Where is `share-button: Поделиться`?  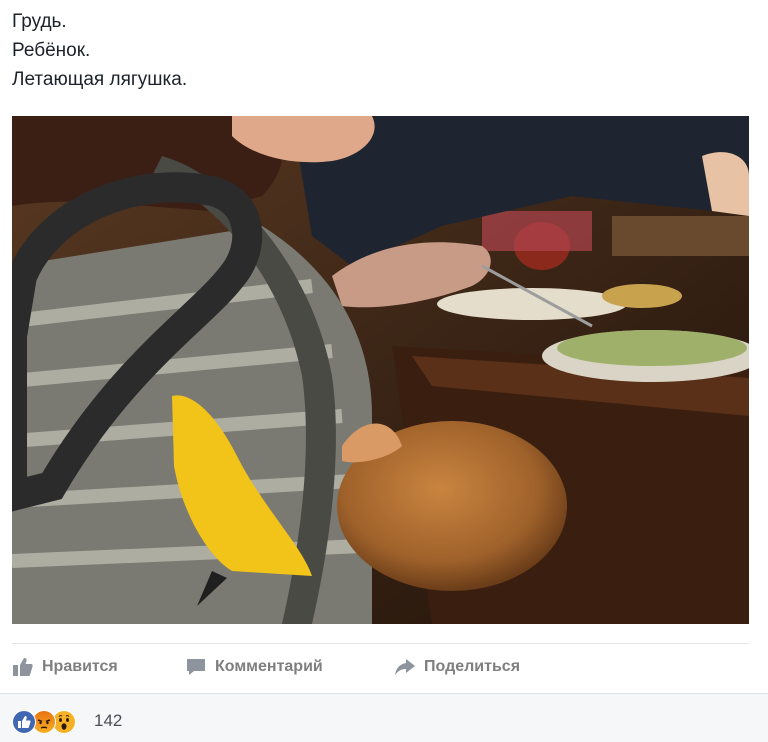 share-button: Поделиться is located at coordinates (457, 667).